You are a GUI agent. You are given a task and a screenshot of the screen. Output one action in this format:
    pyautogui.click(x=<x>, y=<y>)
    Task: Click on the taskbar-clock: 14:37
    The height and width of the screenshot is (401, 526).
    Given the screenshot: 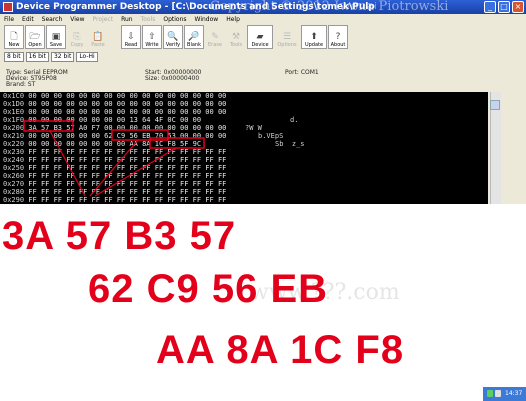 What is the action you would take?
    pyautogui.click(x=514, y=393)
    